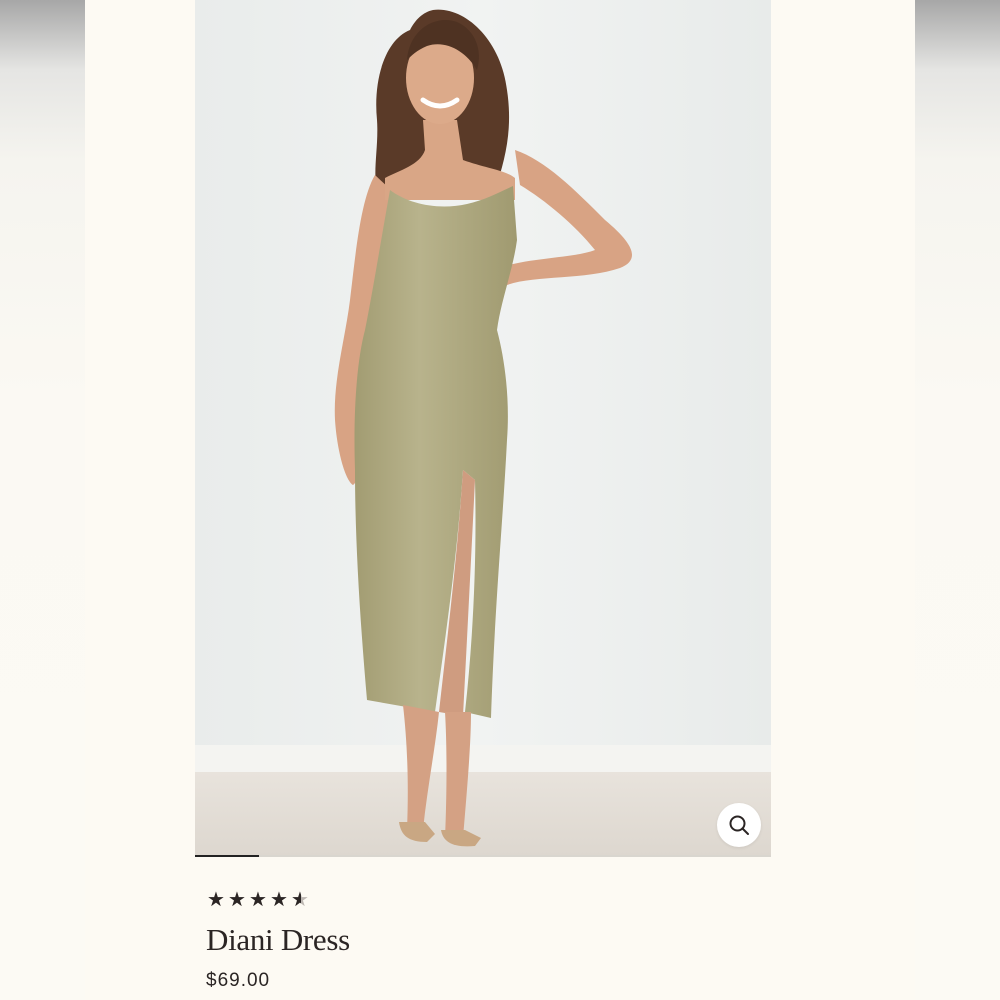 This screenshot has width=1000, height=1000. I want to click on zoom-button, so click(739, 825).